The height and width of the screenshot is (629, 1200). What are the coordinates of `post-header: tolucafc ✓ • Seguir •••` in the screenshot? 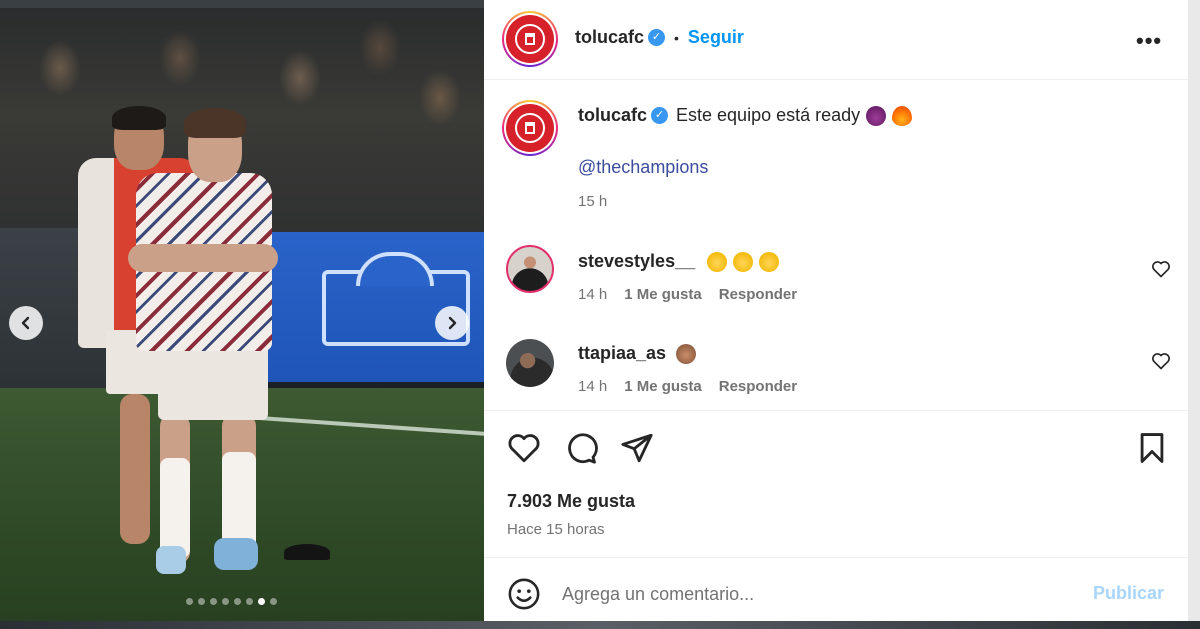 It's located at (836, 40).